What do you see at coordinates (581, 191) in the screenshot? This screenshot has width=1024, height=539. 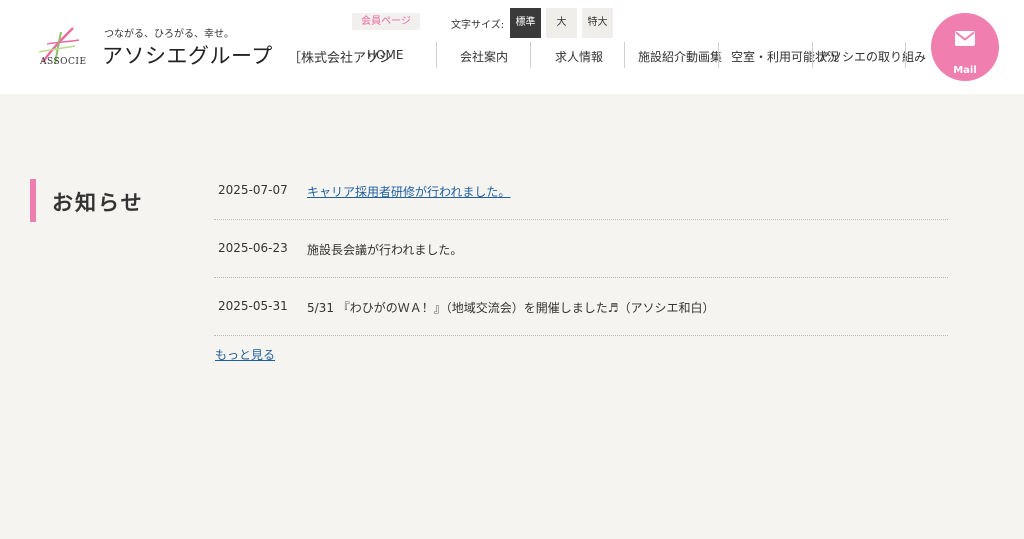 I see `news-item: 2025-07-07 キャリア採用者研修が行われました。` at bounding box center [581, 191].